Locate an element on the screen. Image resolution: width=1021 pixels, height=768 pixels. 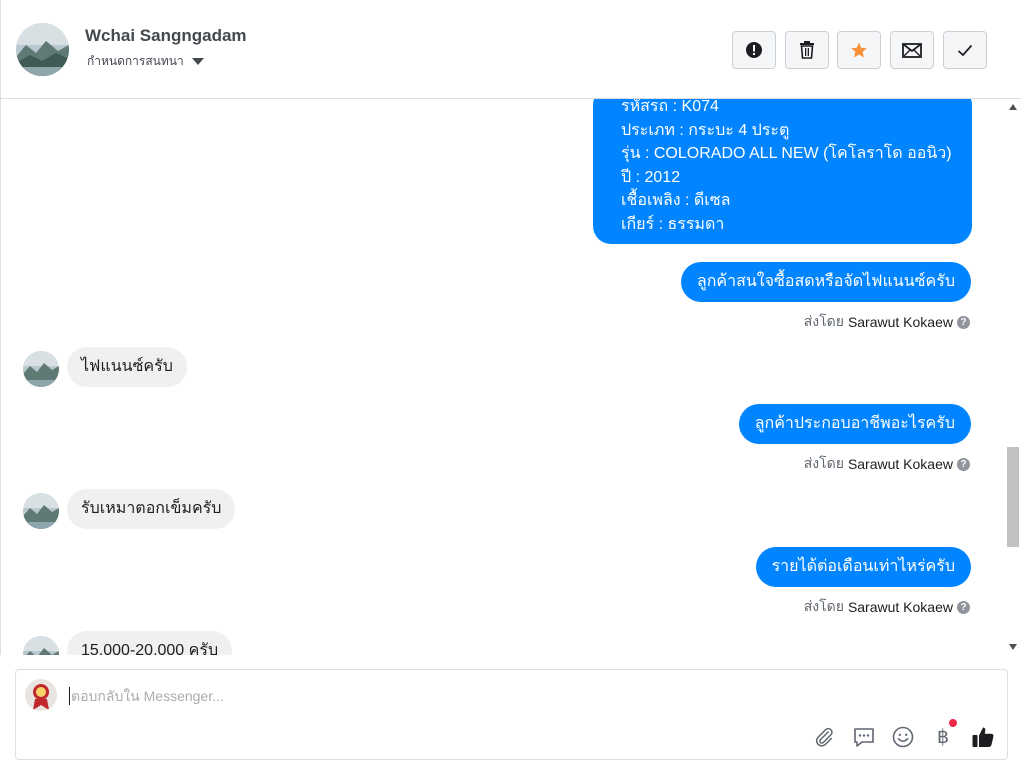
reply-composer: ตอบกลับใน Messenger... ฿ is located at coordinates (511, 714).